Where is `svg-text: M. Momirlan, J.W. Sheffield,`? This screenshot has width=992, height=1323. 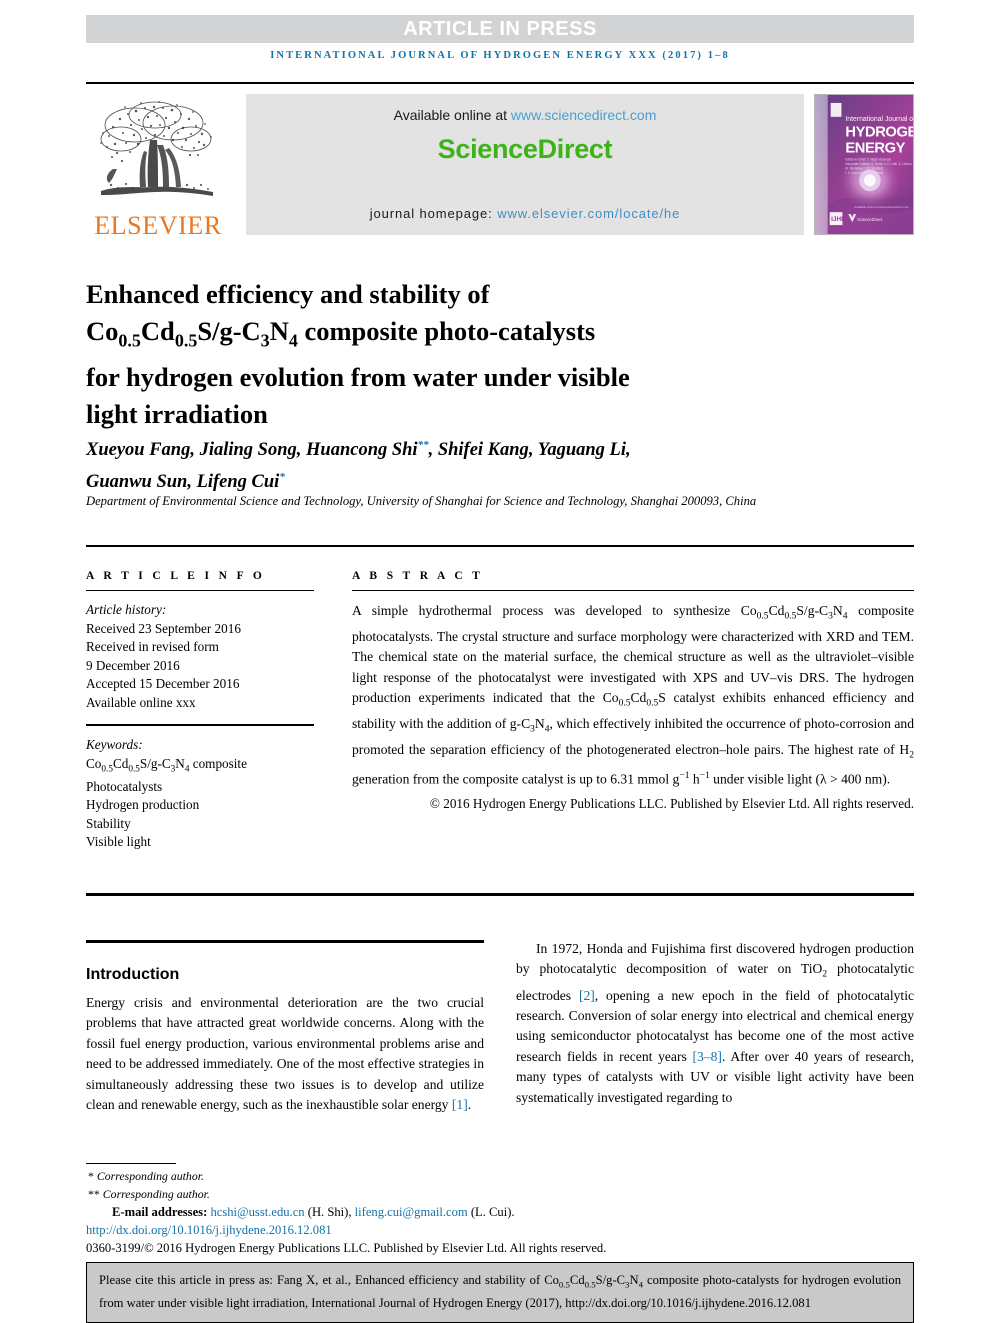 svg-text: M. Momirlan, J.W. Sheffield, is located at coordinates (864, 168).